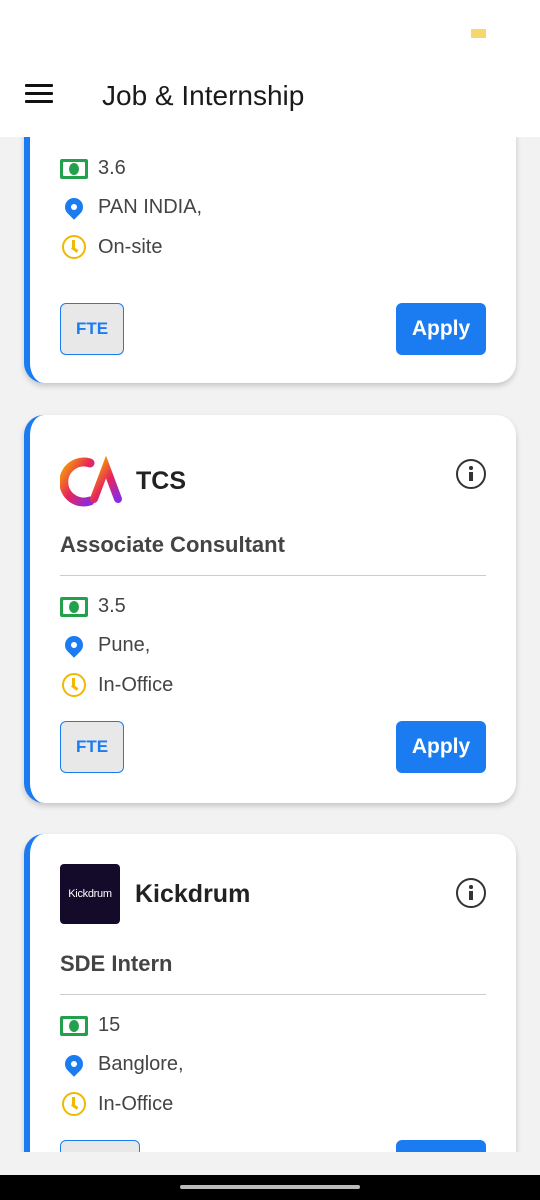  What do you see at coordinates (161, 480) in the screenshot?
I see `company-name: TCS` at bounding box center [161, 480].